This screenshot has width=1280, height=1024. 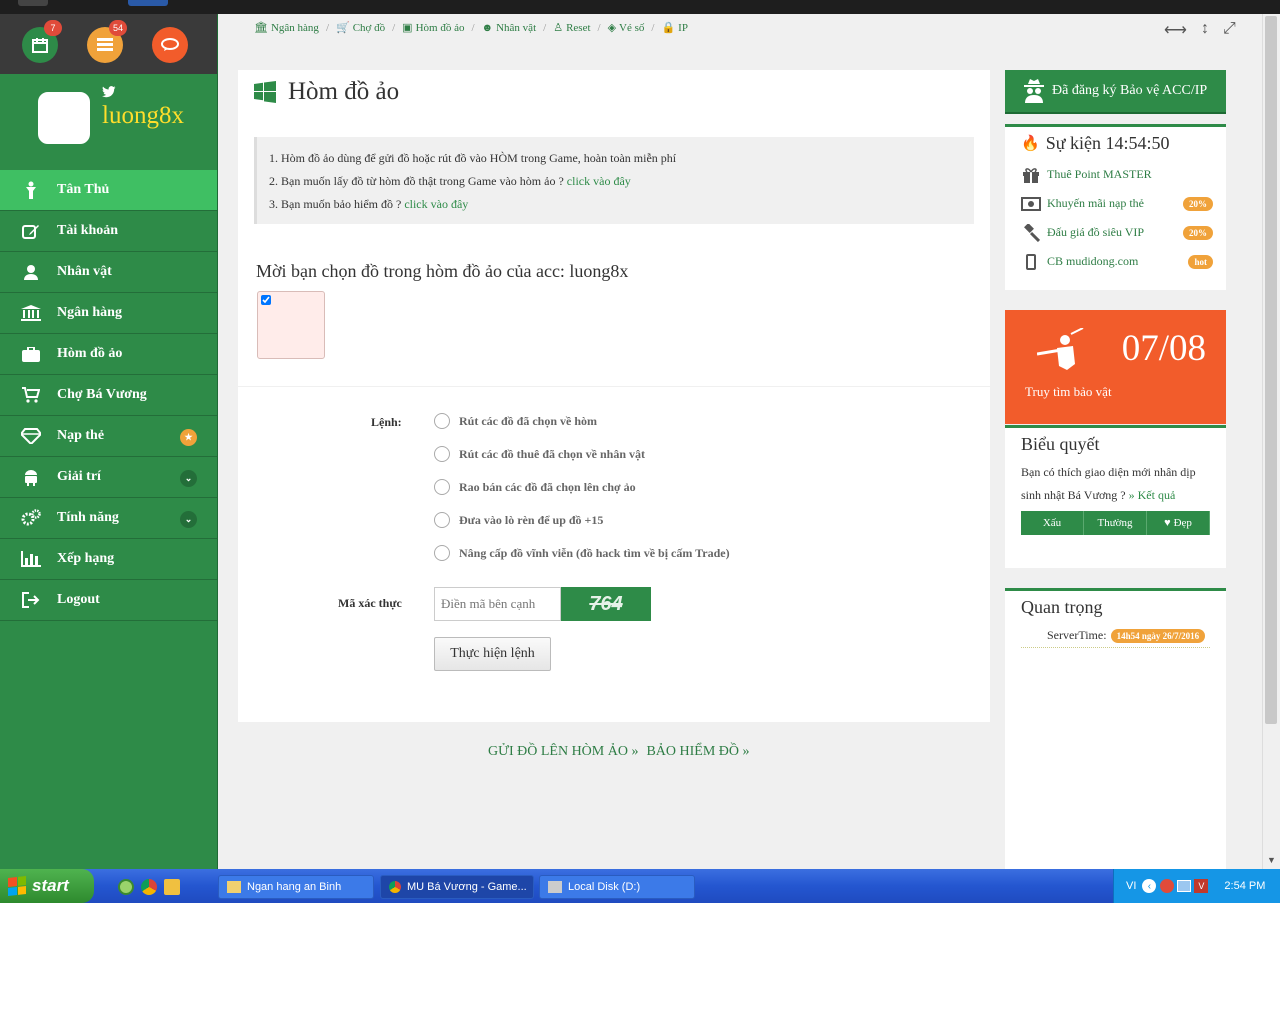 I want to click on sidebar-item-nap-the: Nạp thẻ ★, so click(x=108, y=436).